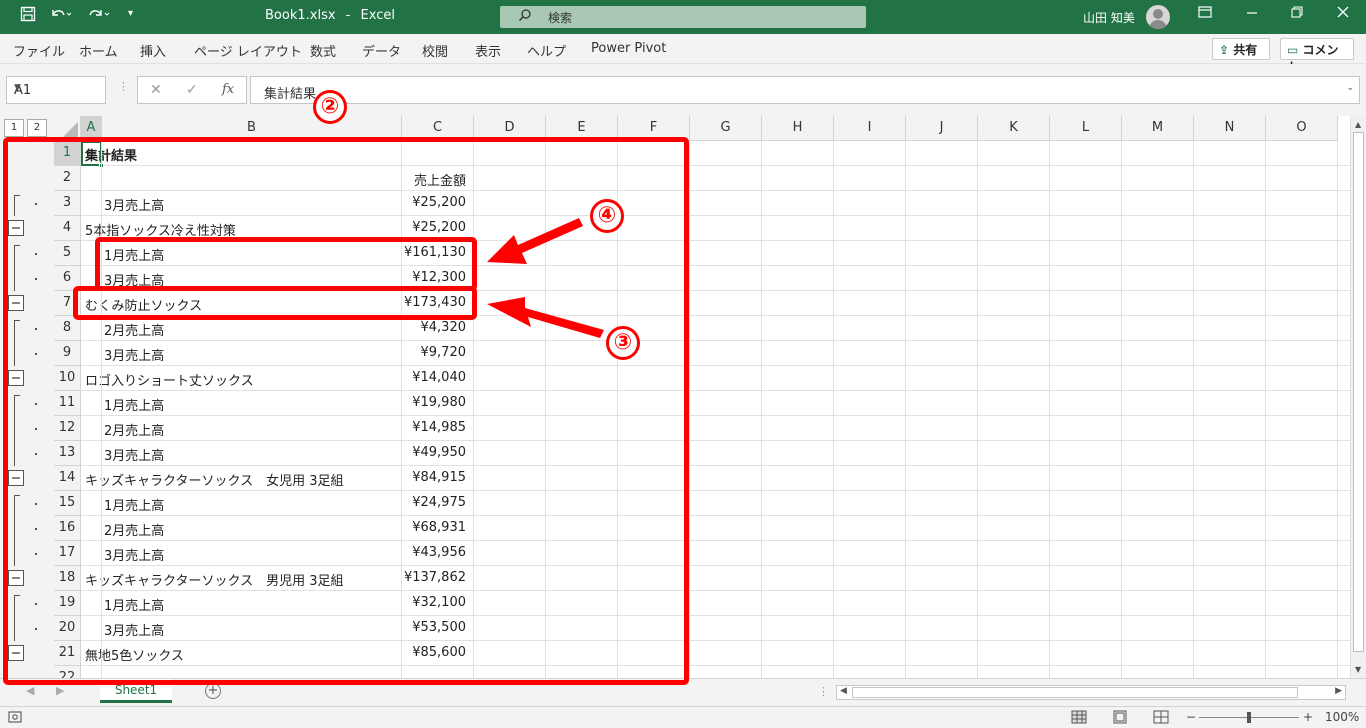 Image resolution: width=1366 pixels, height=728 pixels. Describe the element at coordinates (545, 317) in the screenshot. I see `arrow-to-summary-row` at that location.